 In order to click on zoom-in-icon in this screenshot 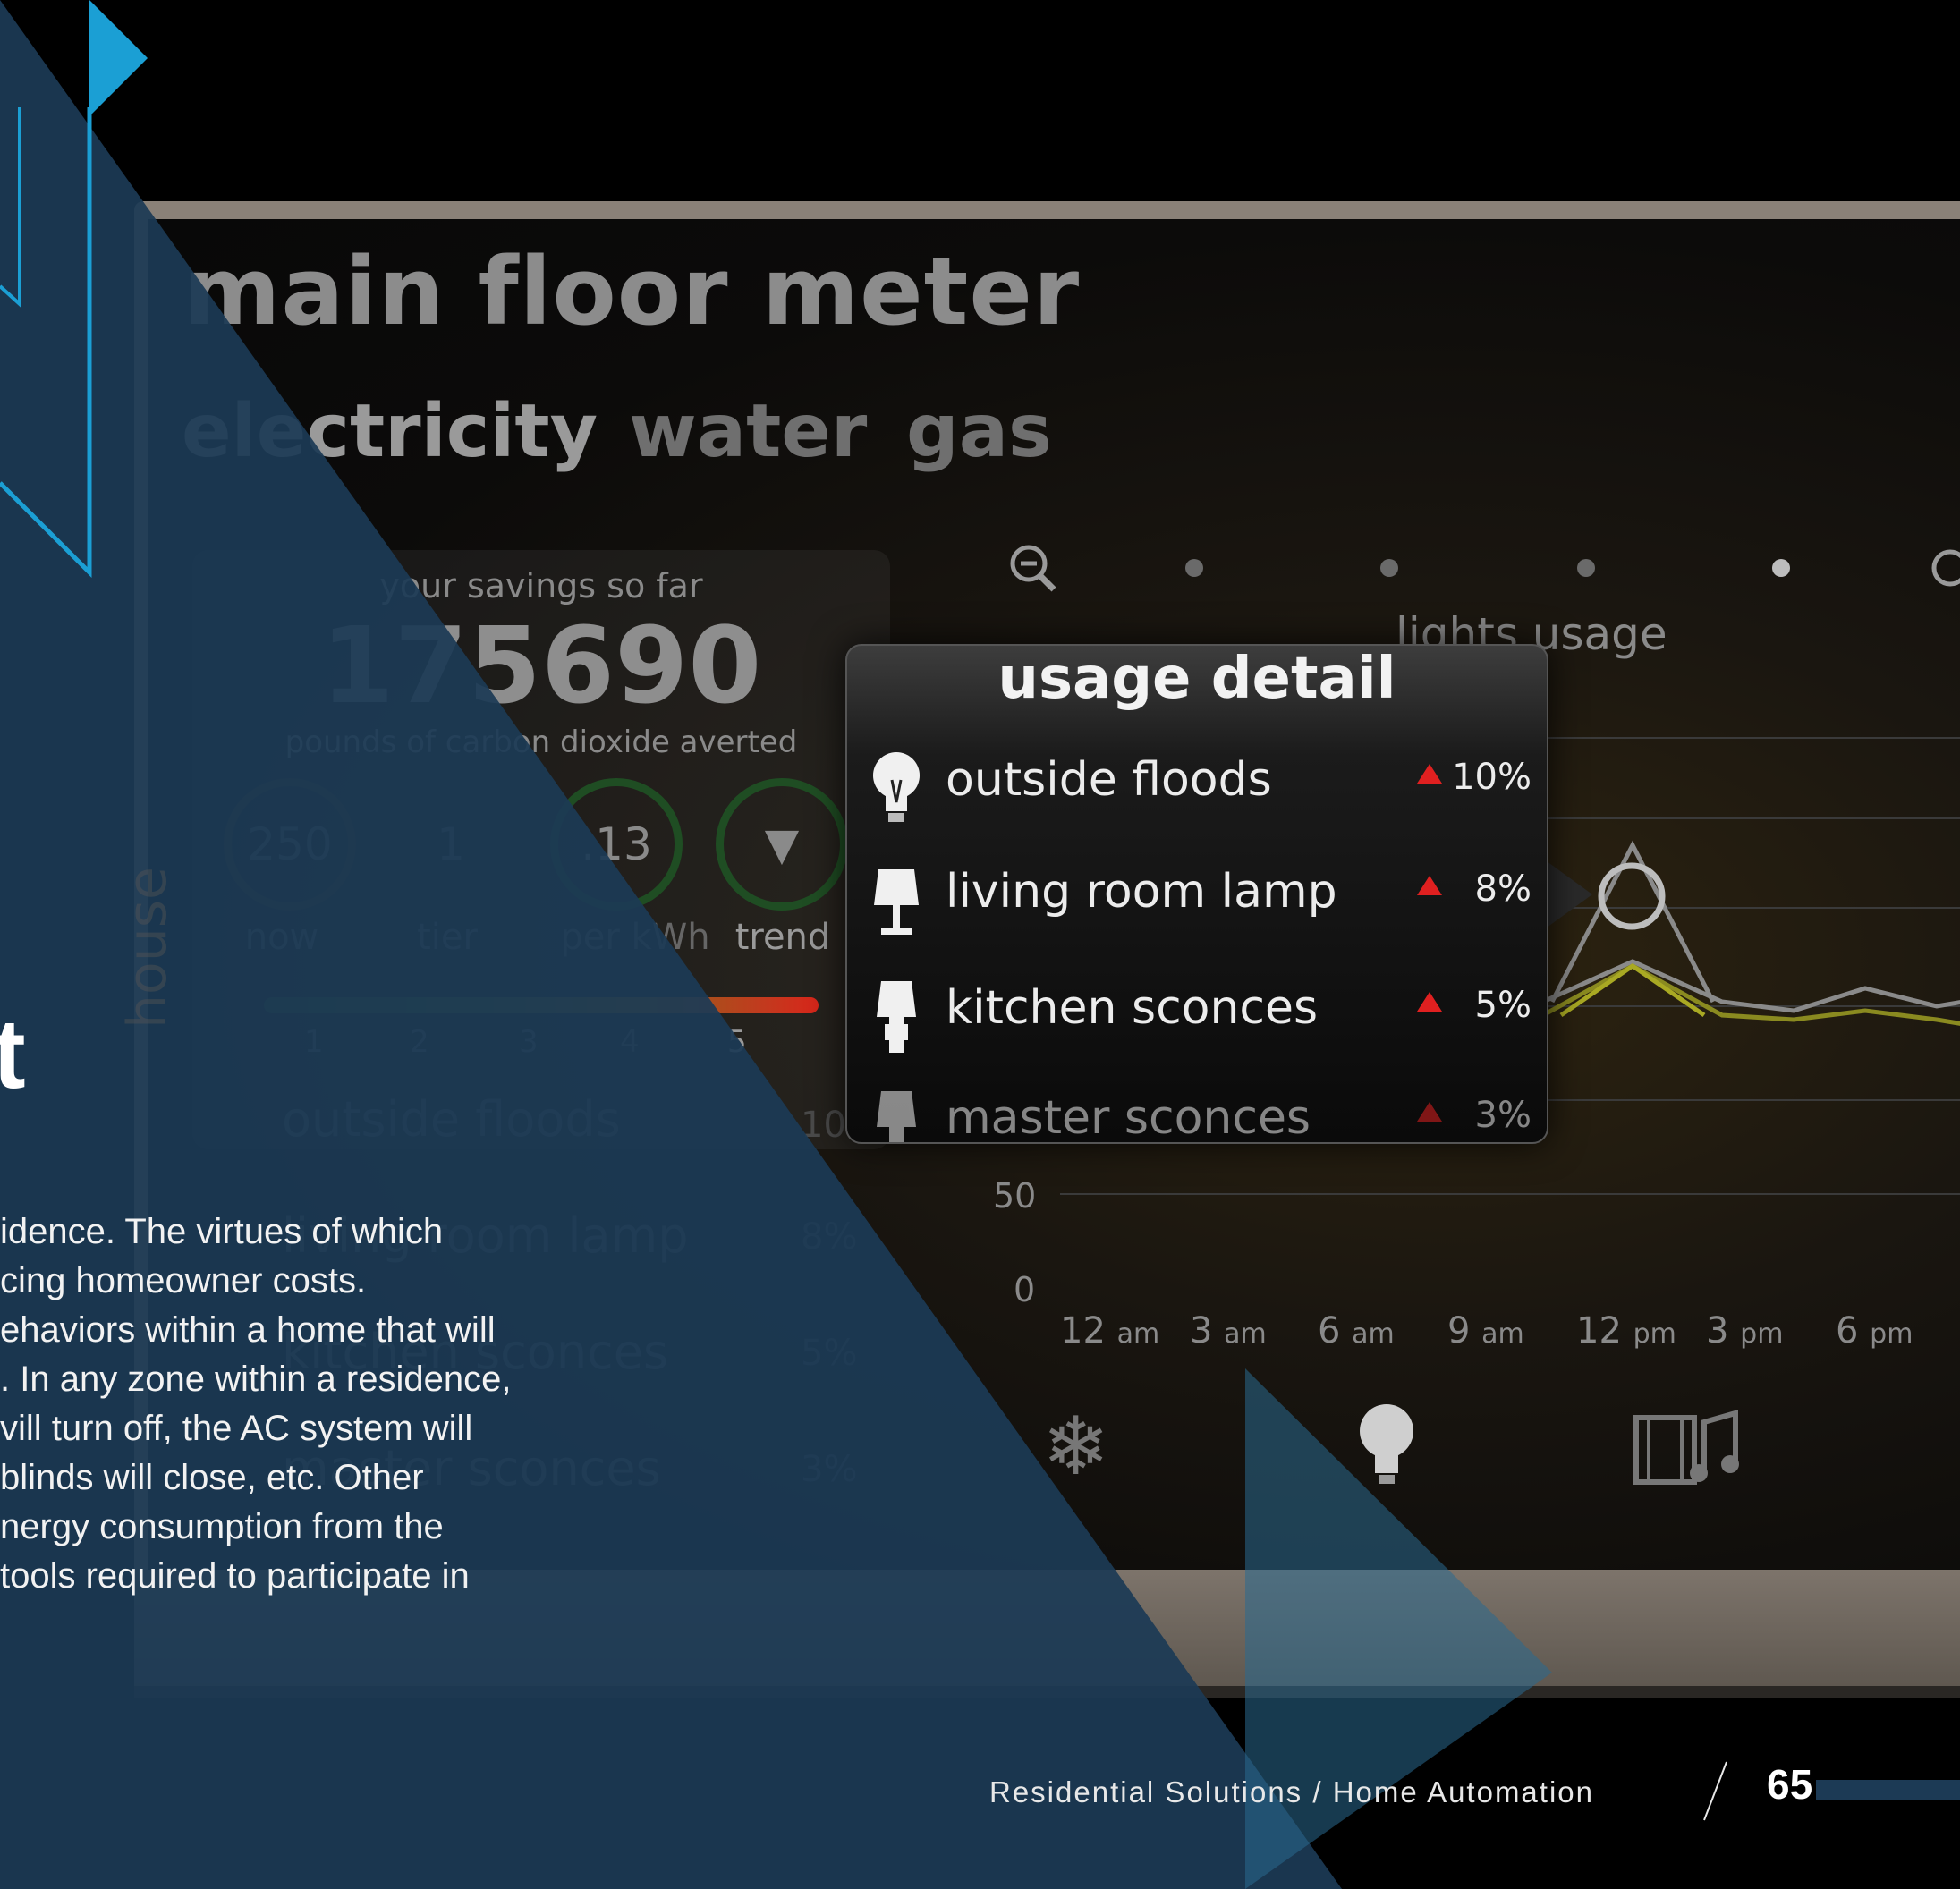, I will do `click(1945, 568)`.